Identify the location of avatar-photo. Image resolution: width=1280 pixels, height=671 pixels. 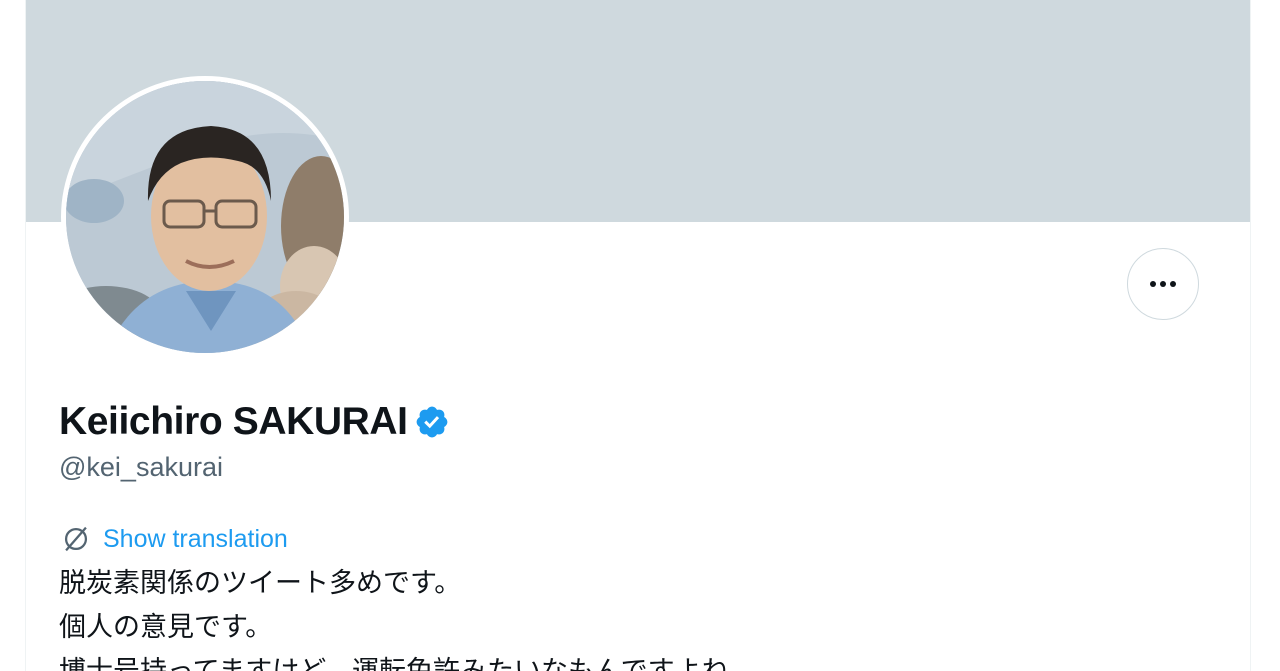
(205, 217).